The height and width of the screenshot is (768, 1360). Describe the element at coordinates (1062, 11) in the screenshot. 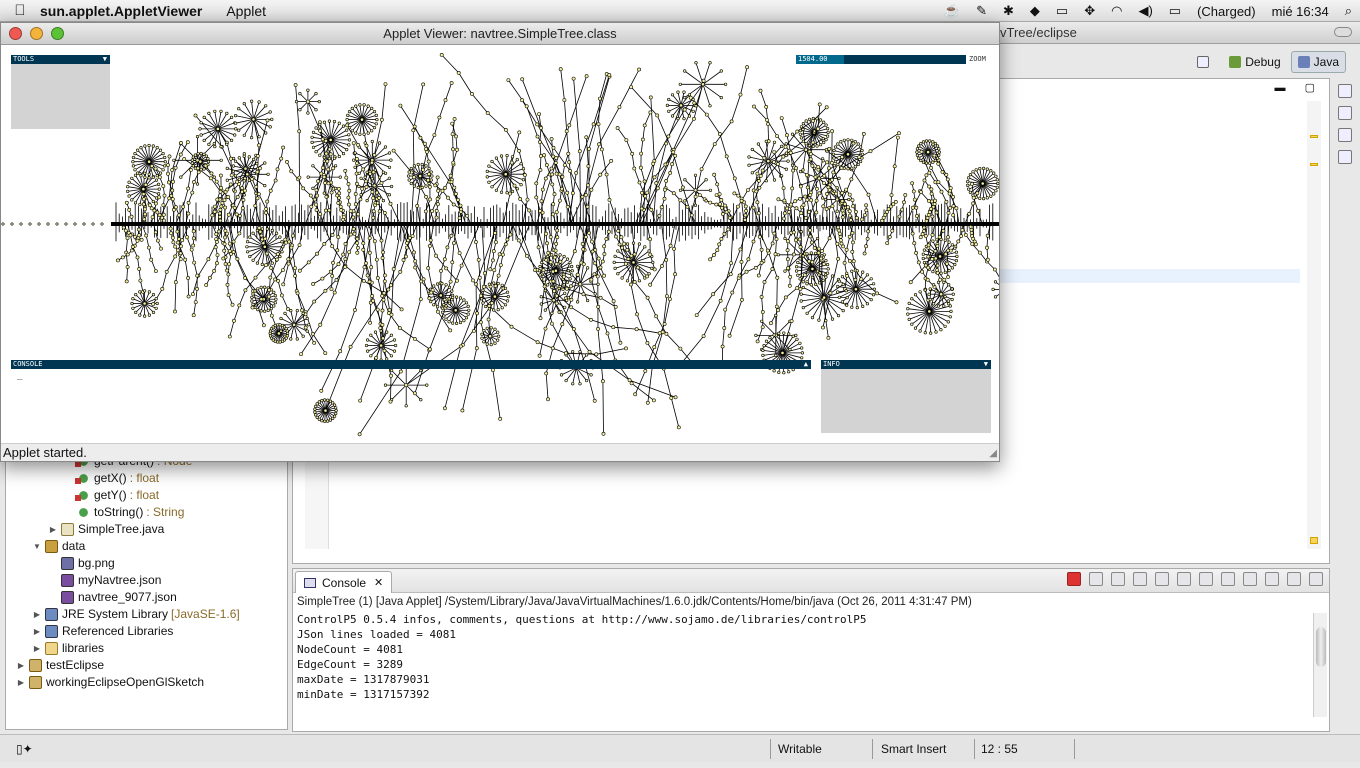

I see `display-icon: ▭` at that location.